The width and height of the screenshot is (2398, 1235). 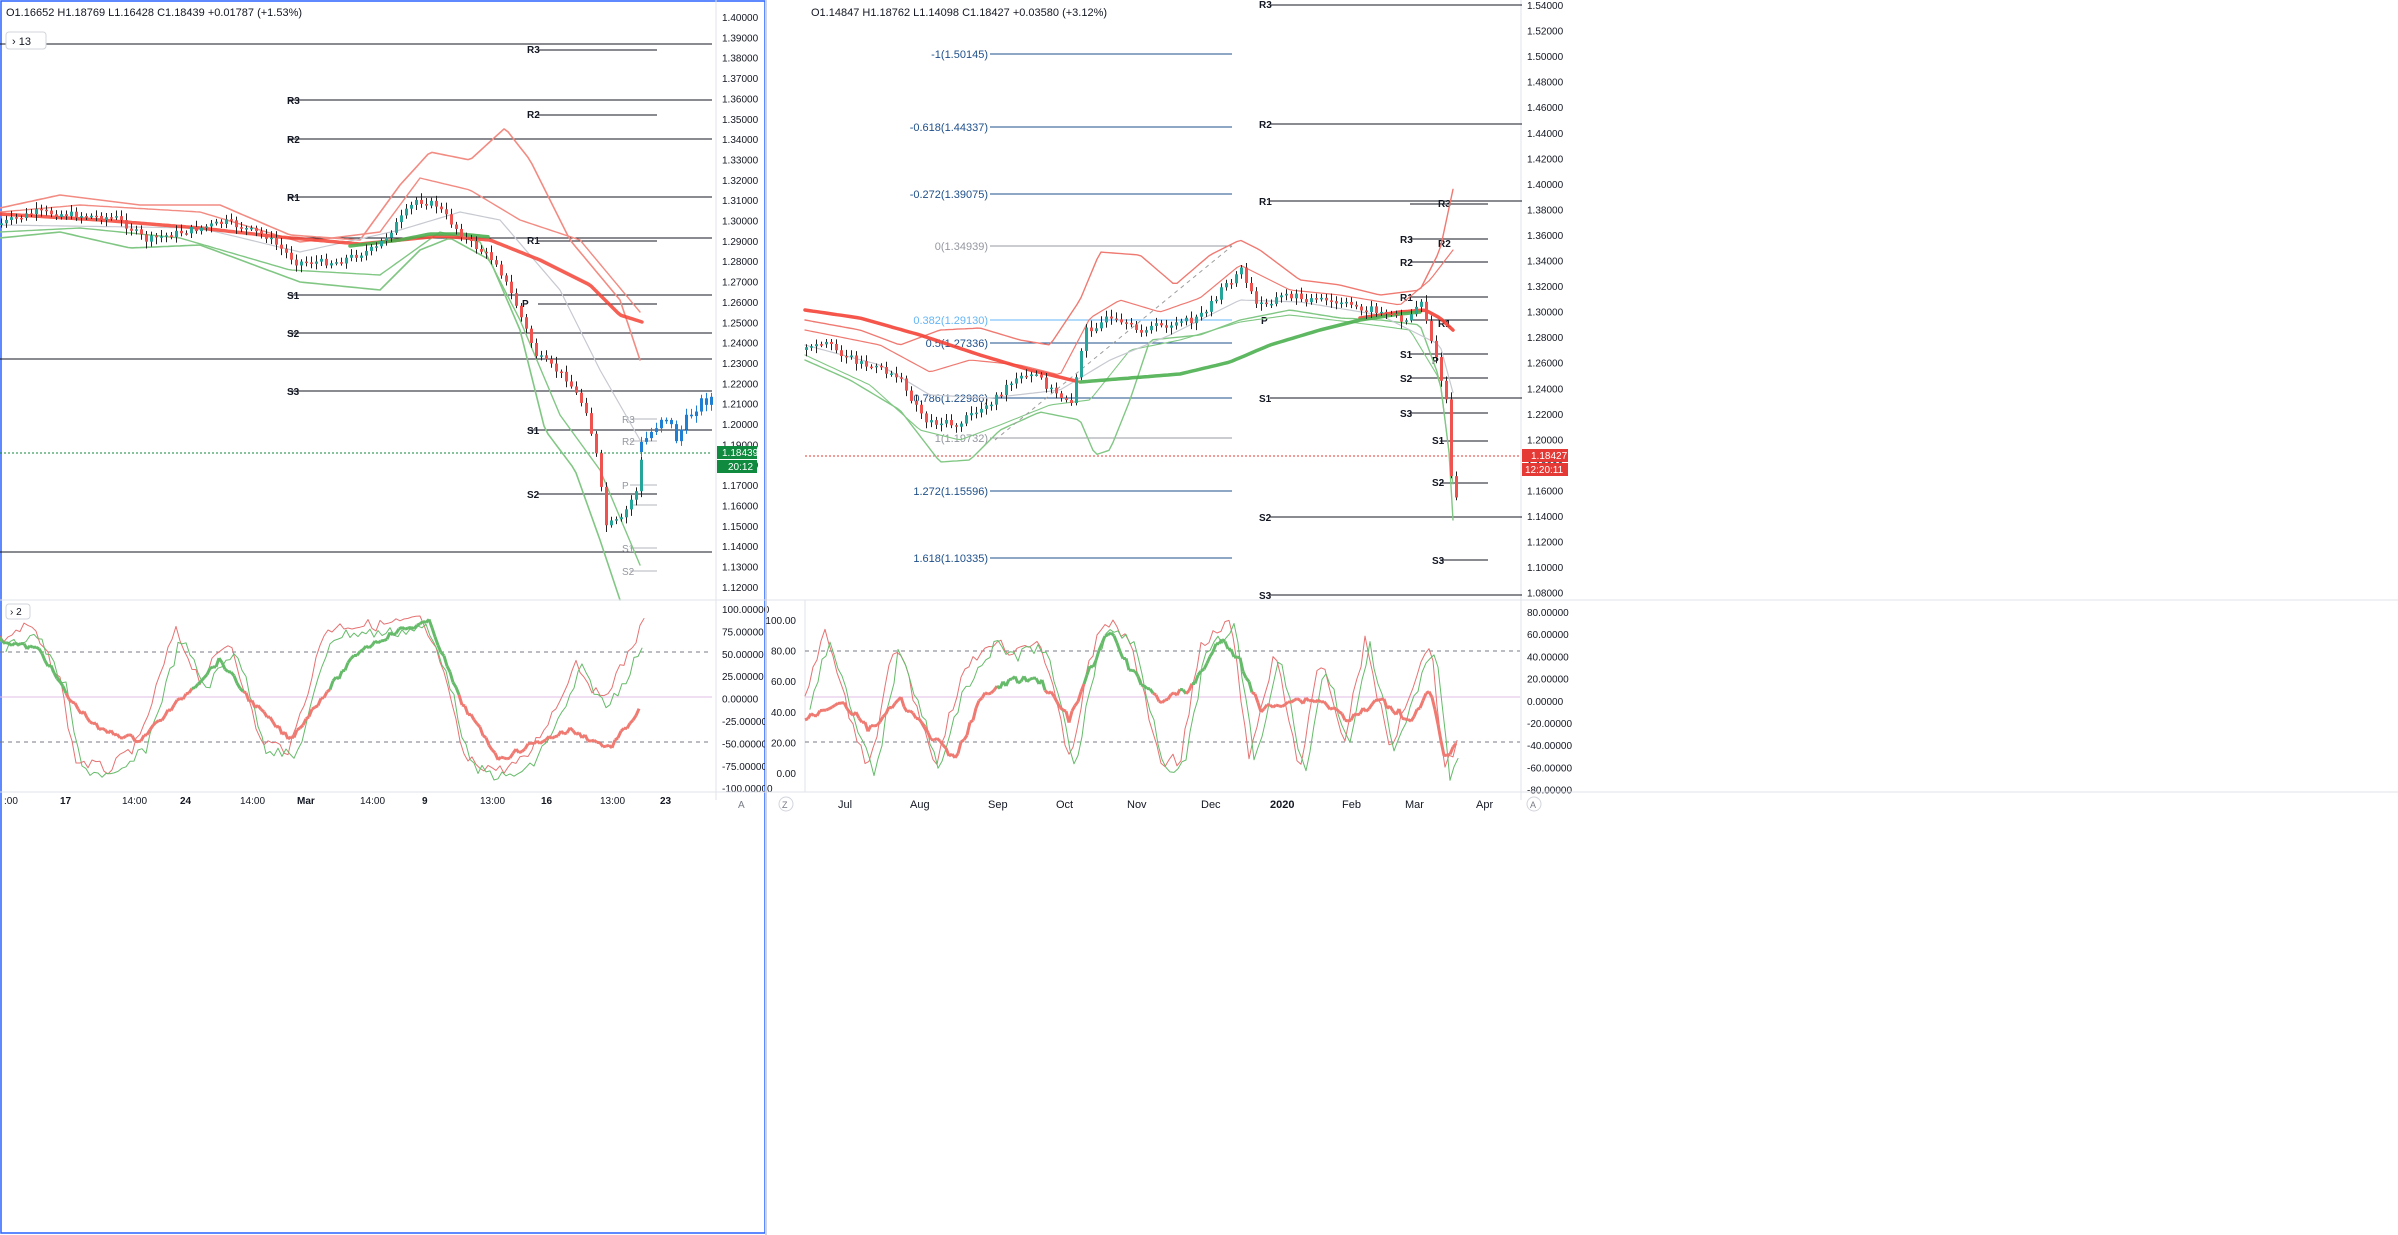 What do you see at coordinates (1544, 470) in the screenshot?
I see `right-countdown: 12:20:11` at bounding box center [1544, 470].